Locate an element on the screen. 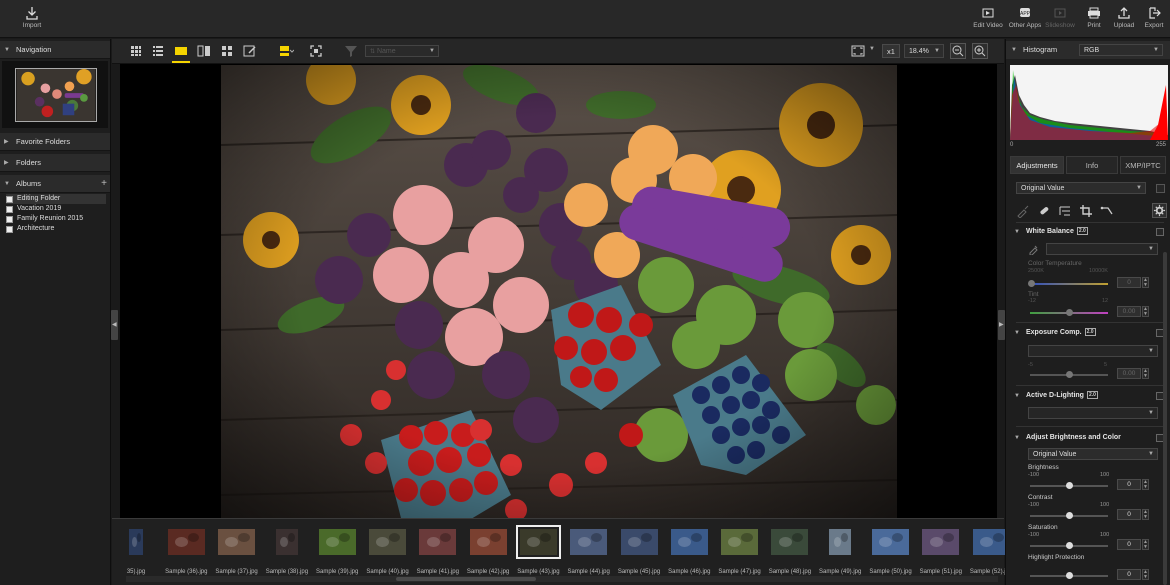 Image resolution: width=1170 pixels, height=585 pixels. filter-icon is located at coordinates (351, 51).